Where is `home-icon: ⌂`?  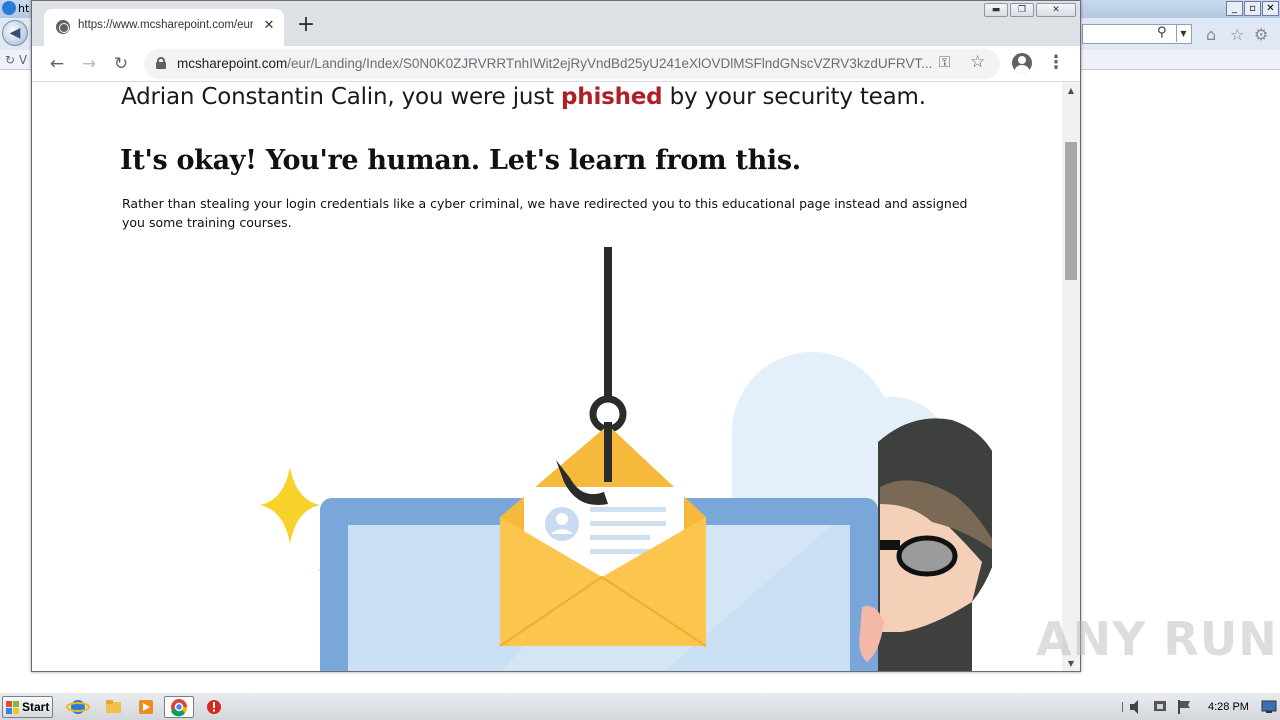
home-icon: ⌂ is located at coordinates (1211, 34).